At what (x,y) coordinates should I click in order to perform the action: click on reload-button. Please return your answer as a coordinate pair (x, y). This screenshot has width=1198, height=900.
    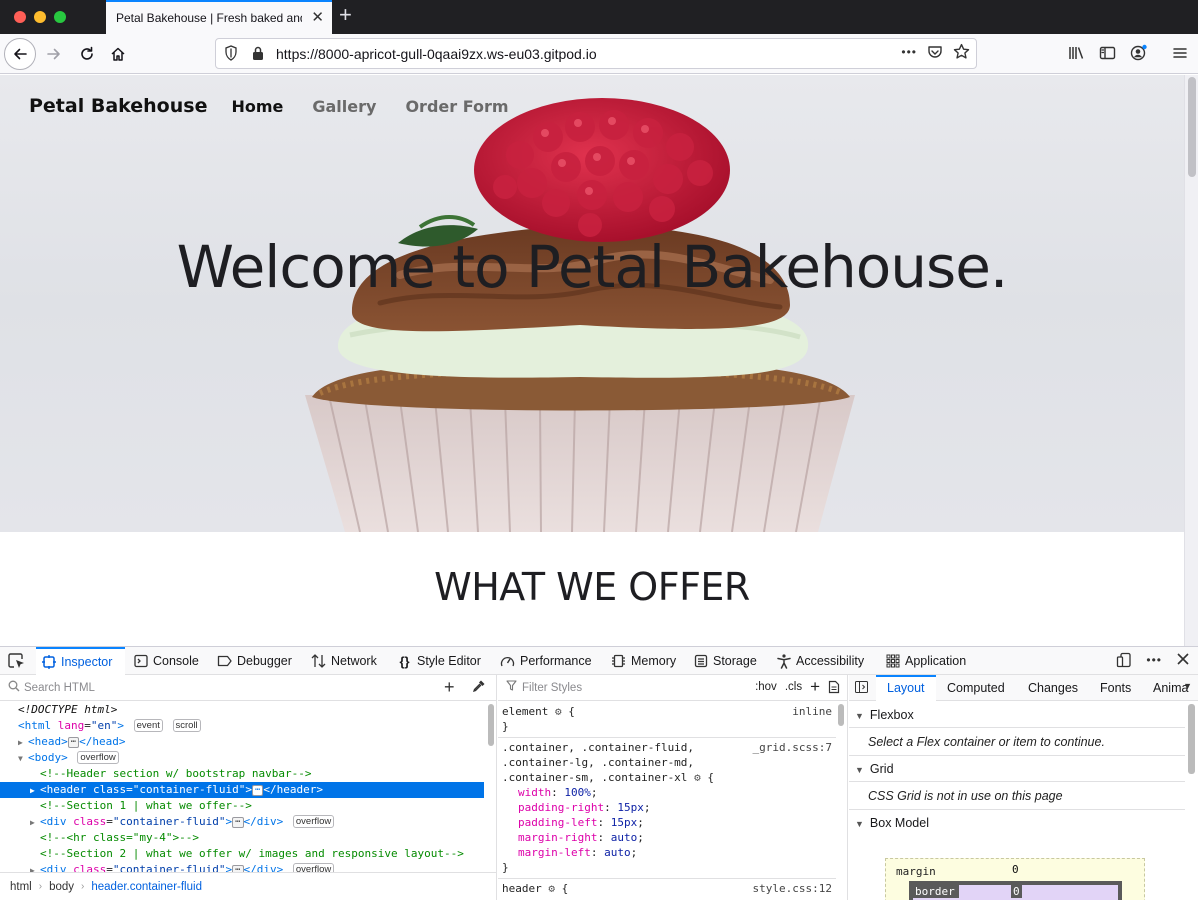
    Looking at the image, I should click on (87, 54).